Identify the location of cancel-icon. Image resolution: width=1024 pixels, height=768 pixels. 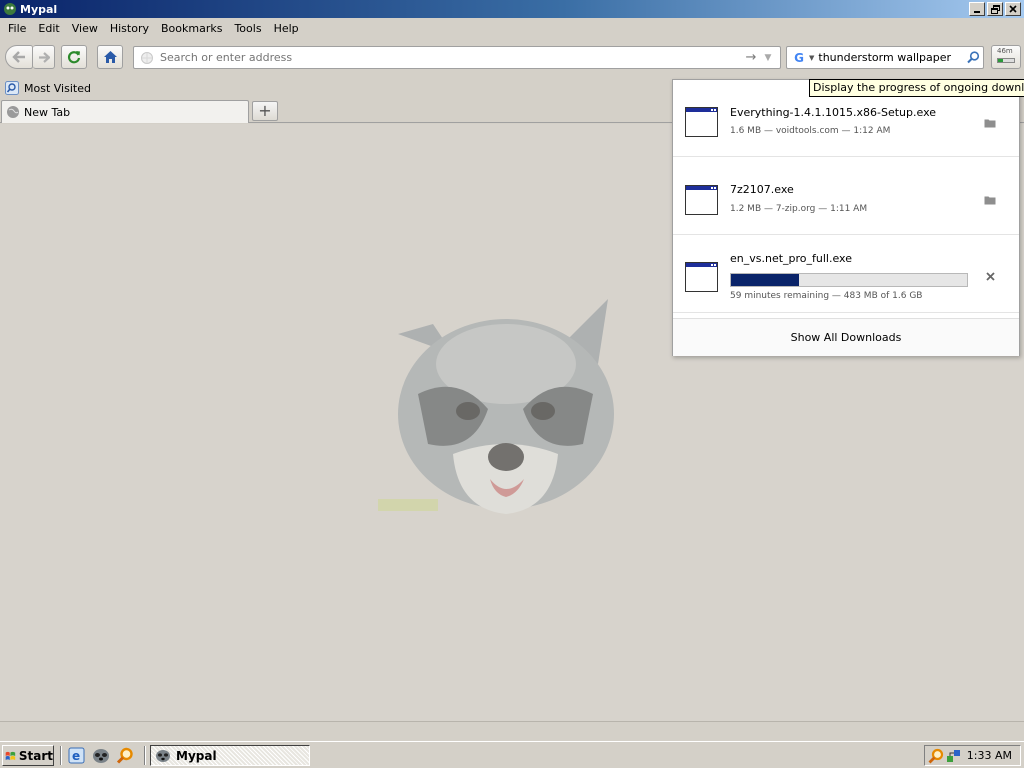
(990, 276).